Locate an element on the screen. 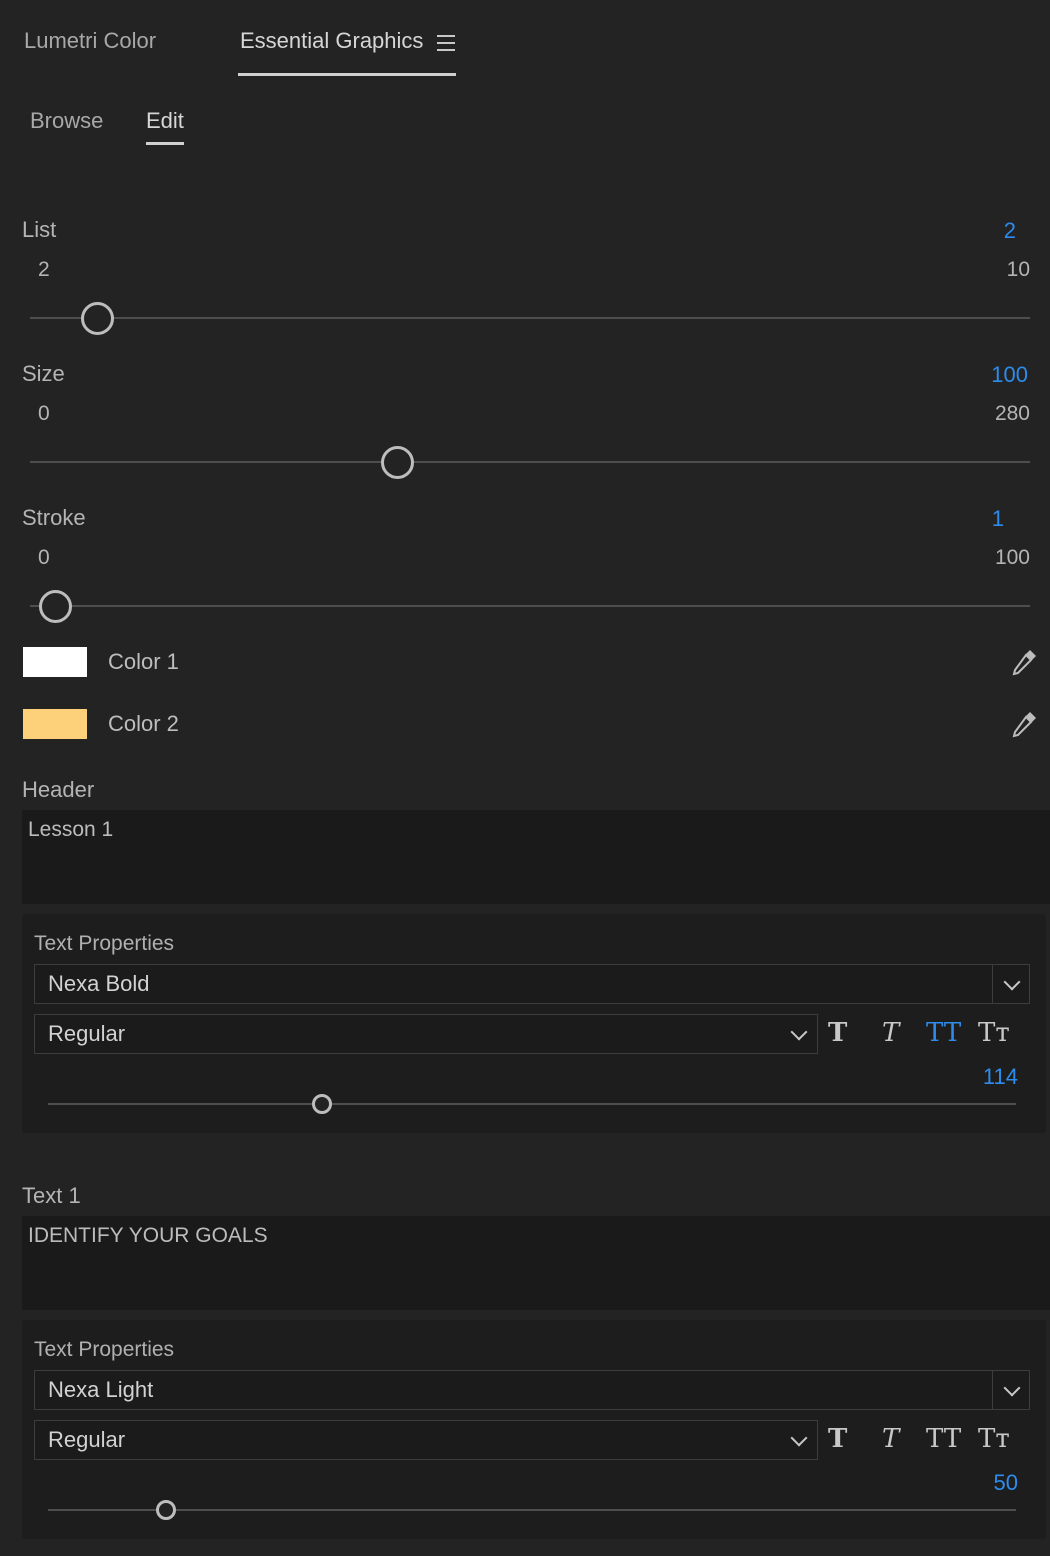  header-text-value: Lesson 1 is located at coordinates (71, 829).